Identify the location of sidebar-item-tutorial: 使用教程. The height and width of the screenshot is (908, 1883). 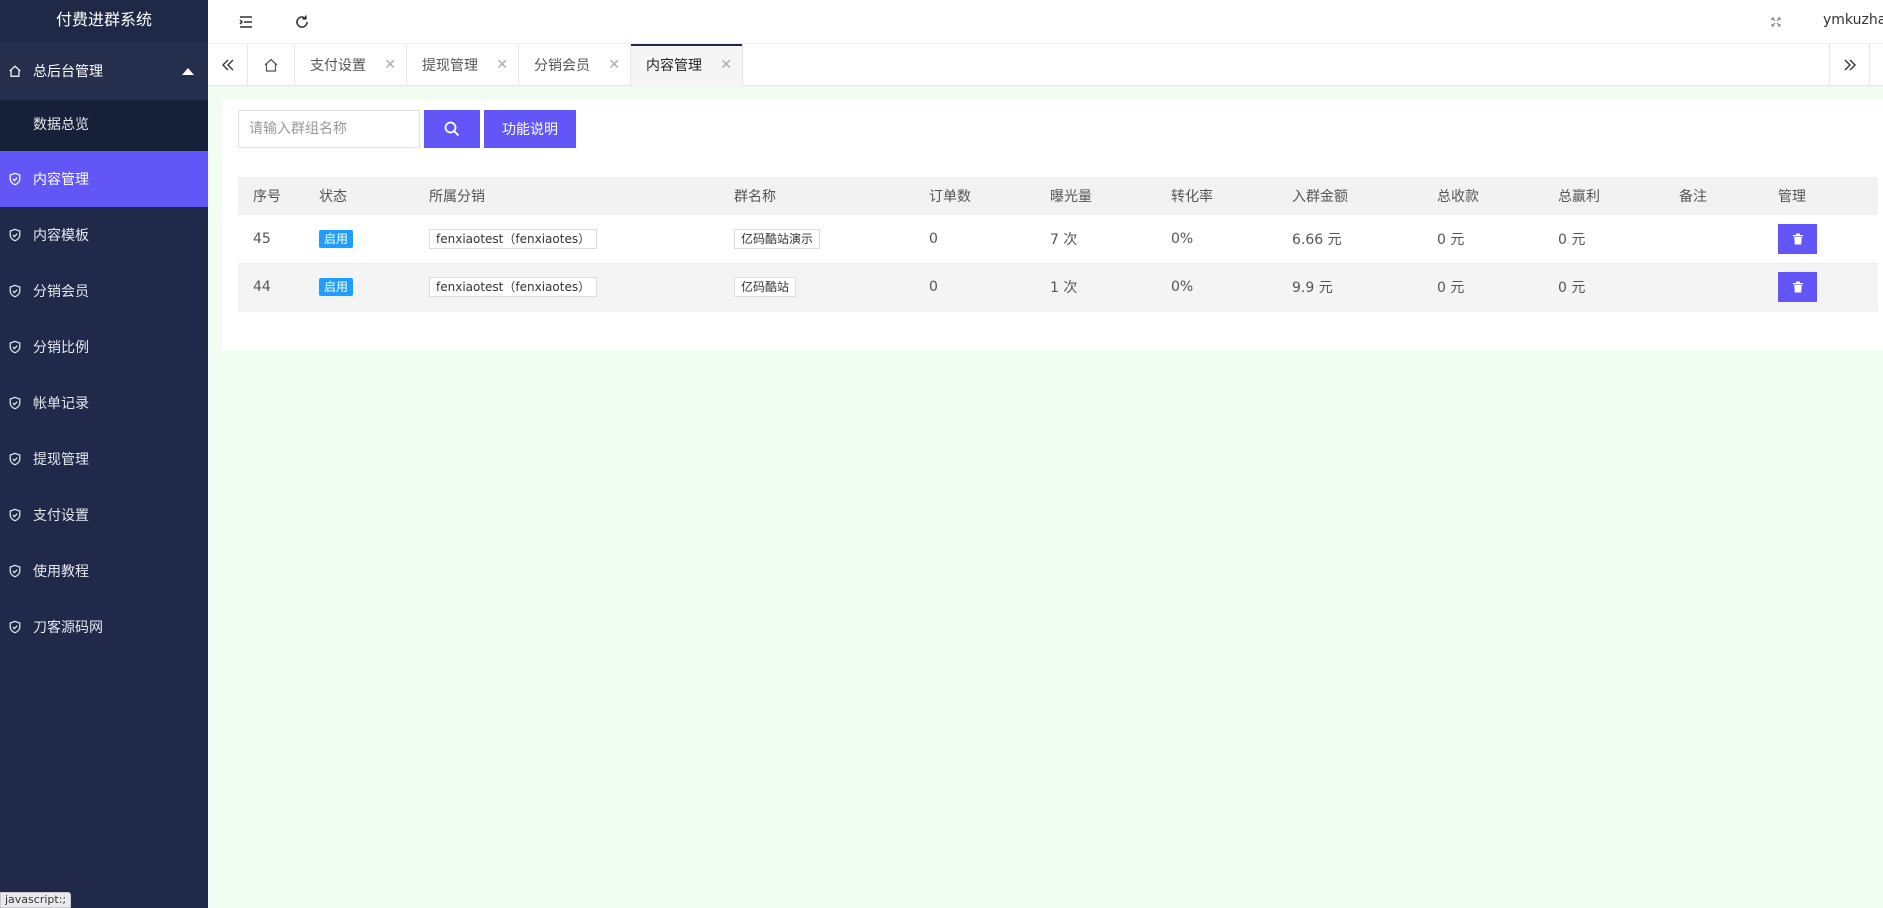
(104, 571).